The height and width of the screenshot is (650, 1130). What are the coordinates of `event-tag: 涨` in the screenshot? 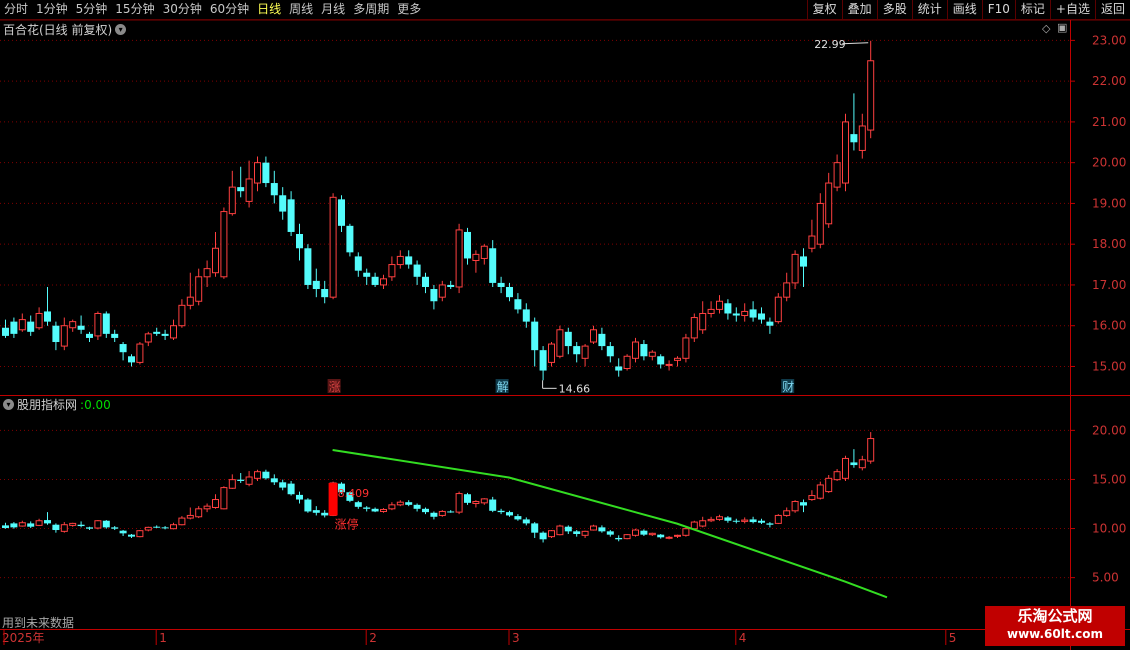 It's located at (334, 386).